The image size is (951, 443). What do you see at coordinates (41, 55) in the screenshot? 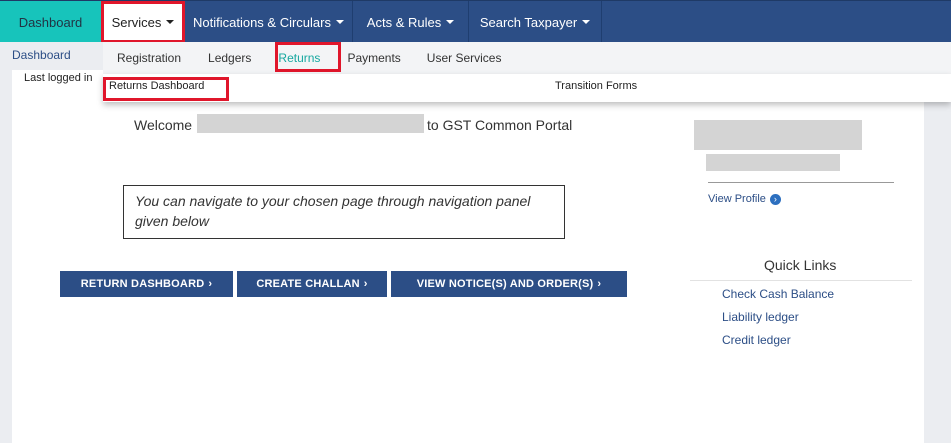
I see `breadcrumb: Dashboard` at bounding box center [41, 55].